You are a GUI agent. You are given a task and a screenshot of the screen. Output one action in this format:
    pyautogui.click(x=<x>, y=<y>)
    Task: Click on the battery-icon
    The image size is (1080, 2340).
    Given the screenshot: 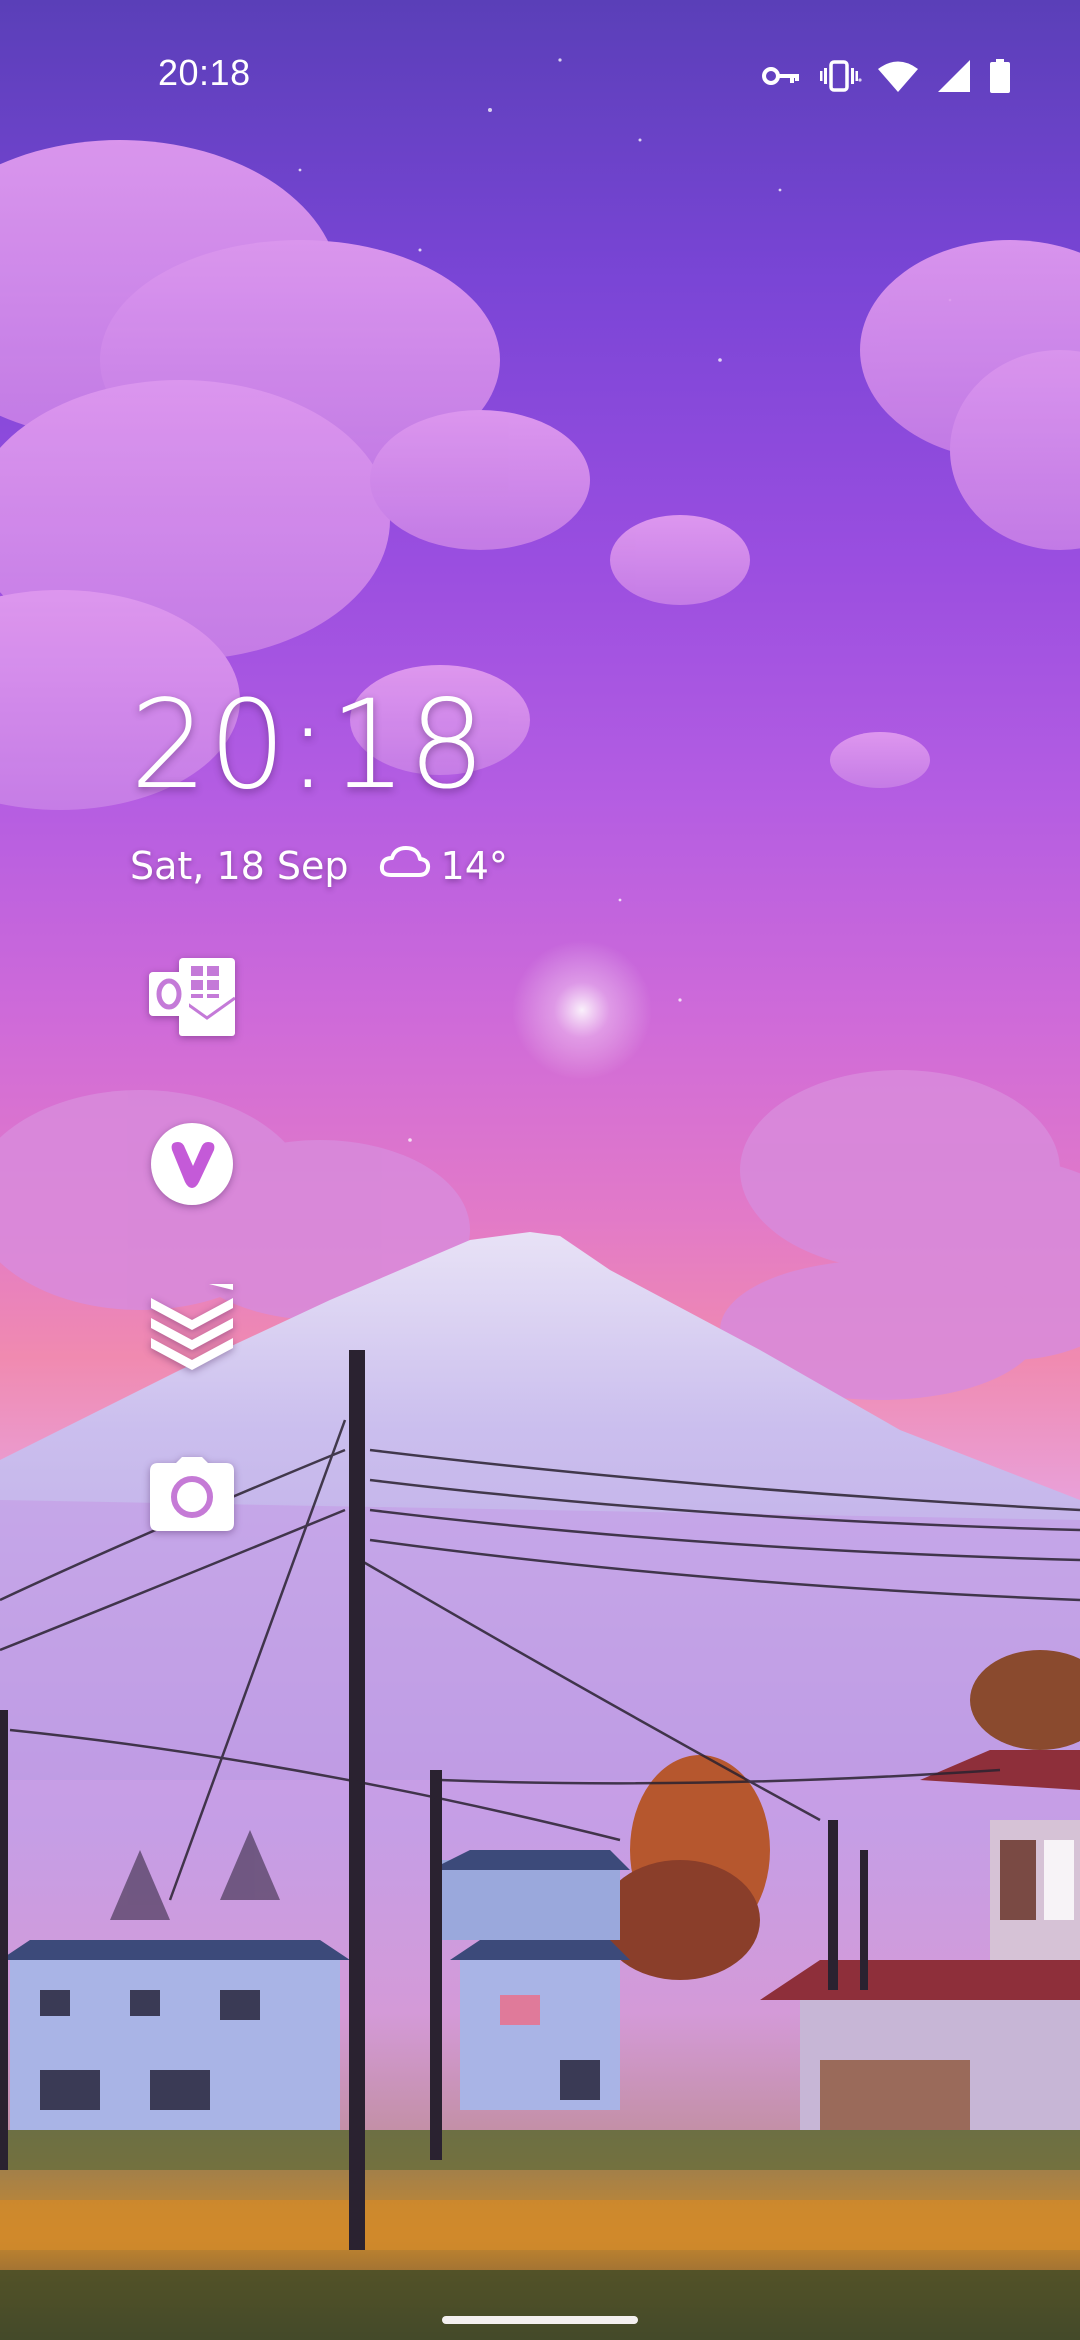 What is the action you would take?
    pyautogui.click(x=1000, y=76)
    